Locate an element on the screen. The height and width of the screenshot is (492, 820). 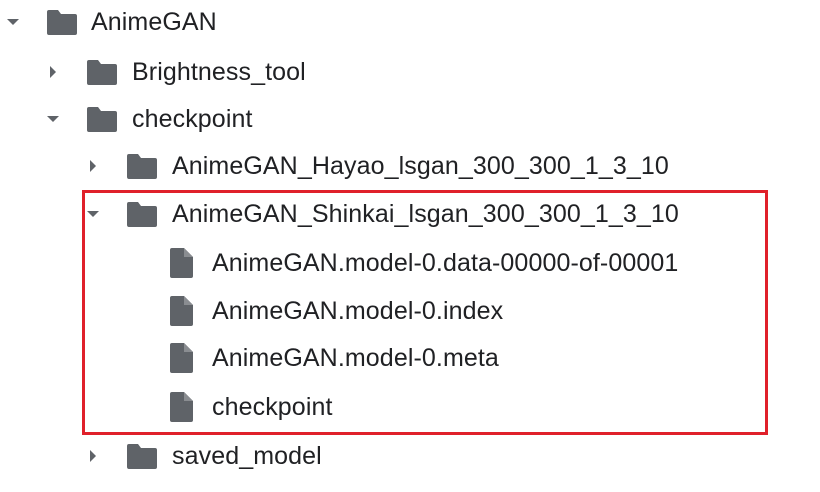
folder-label-animegan: AnimeGAN is located at coordinates (154, 22).